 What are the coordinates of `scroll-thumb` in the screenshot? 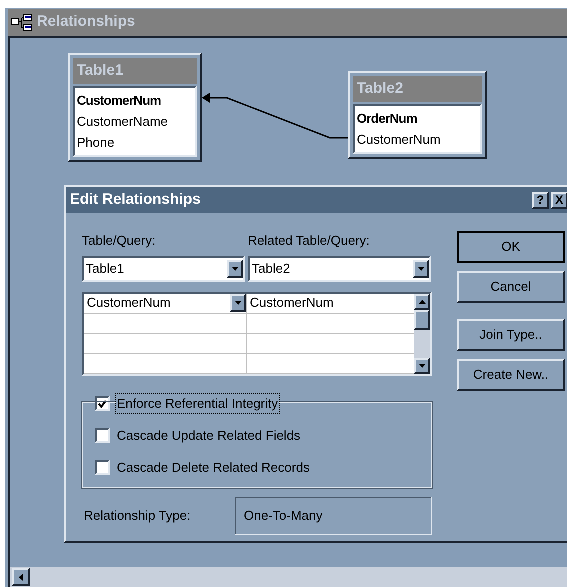 It's located at (422, 320).